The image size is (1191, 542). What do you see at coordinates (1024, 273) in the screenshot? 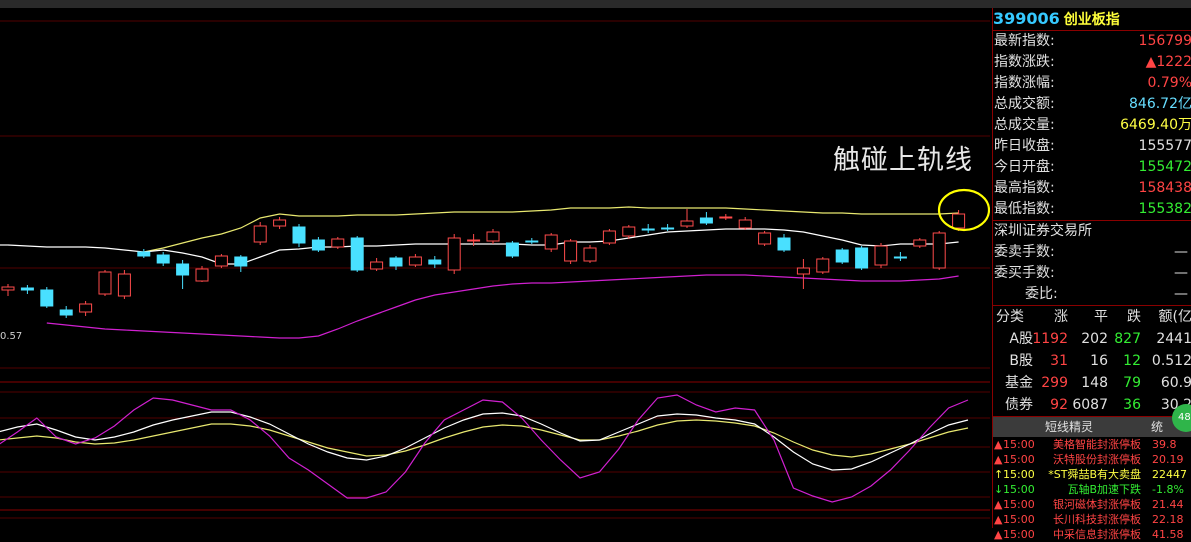
I see `order-label: 委买手数:` at bounding box center [1024, 273].